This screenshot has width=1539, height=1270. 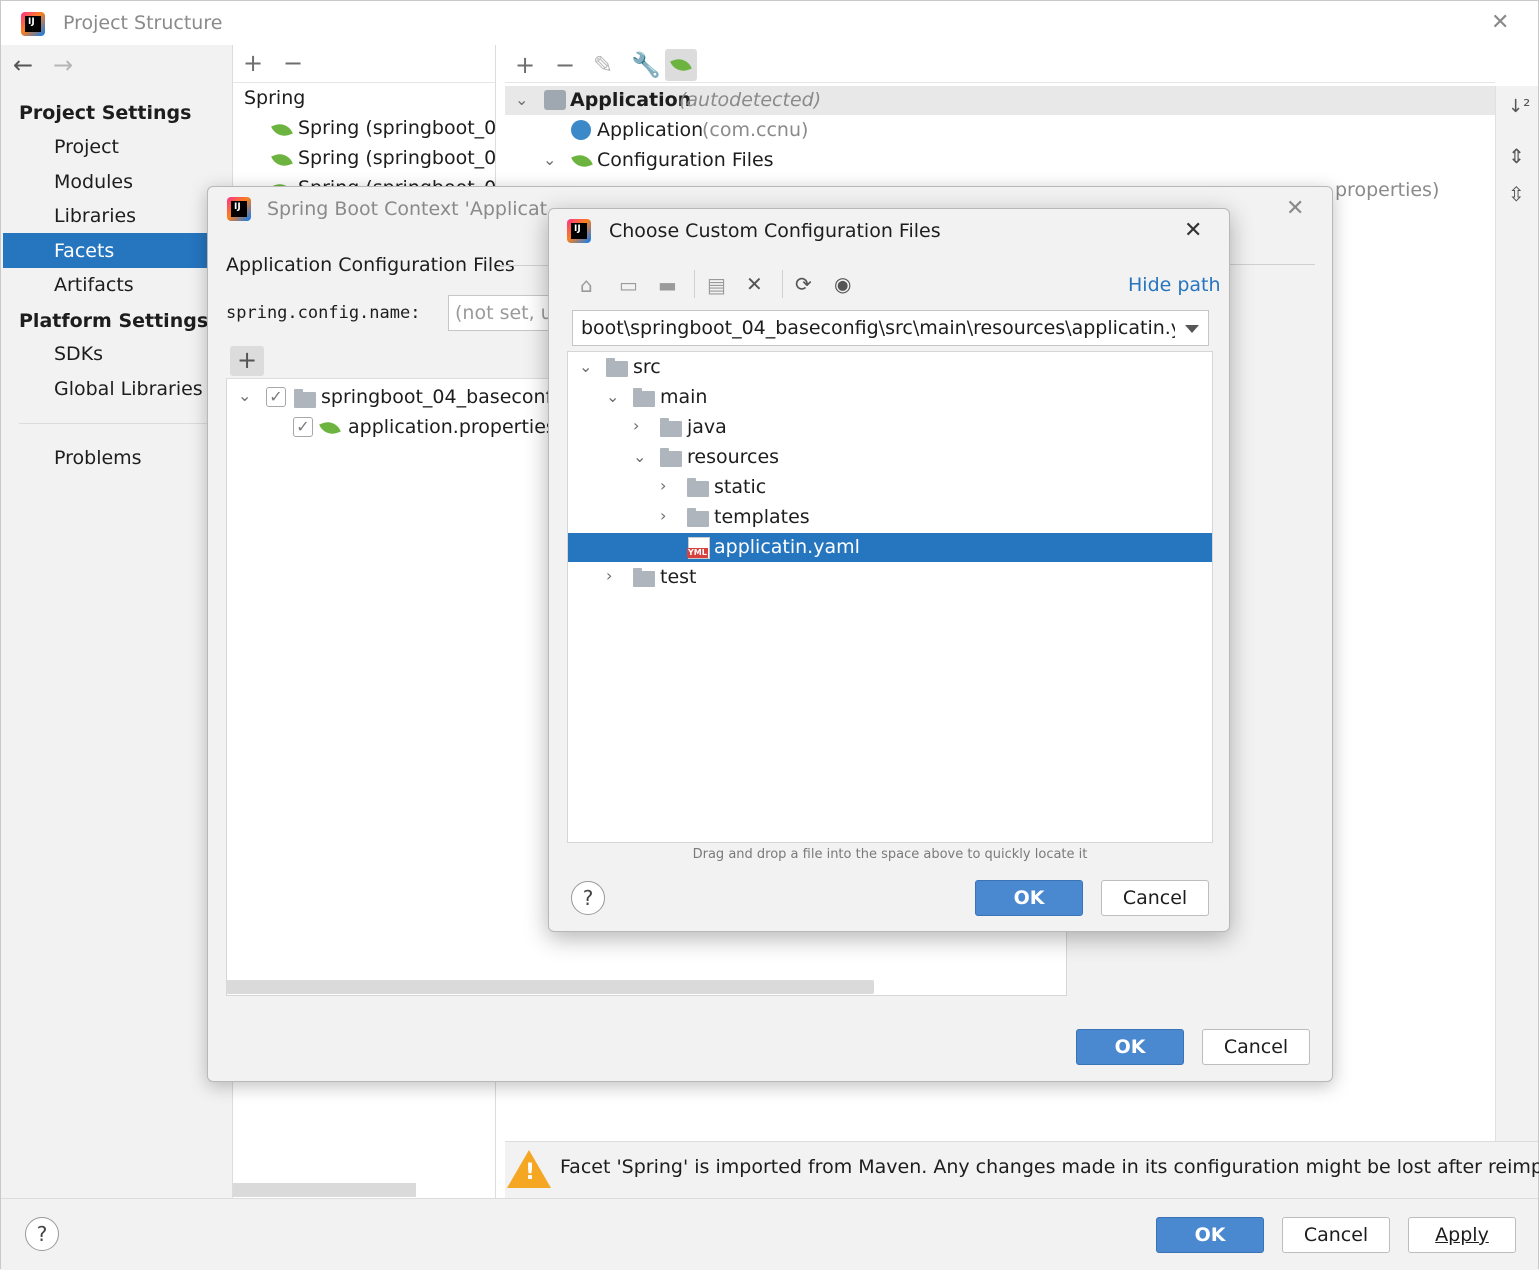 I want to click on hide-path-link: Hide path, so click(x=1174, y=285).